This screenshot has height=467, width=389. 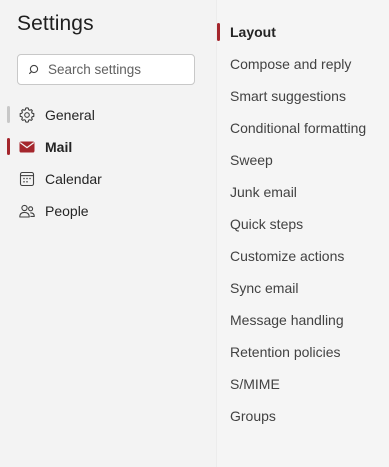 What do you see at coordinates (303, 32) in the screenshot?
I see `subnav-item-layout: Layout` at bounding box center [303, 32].